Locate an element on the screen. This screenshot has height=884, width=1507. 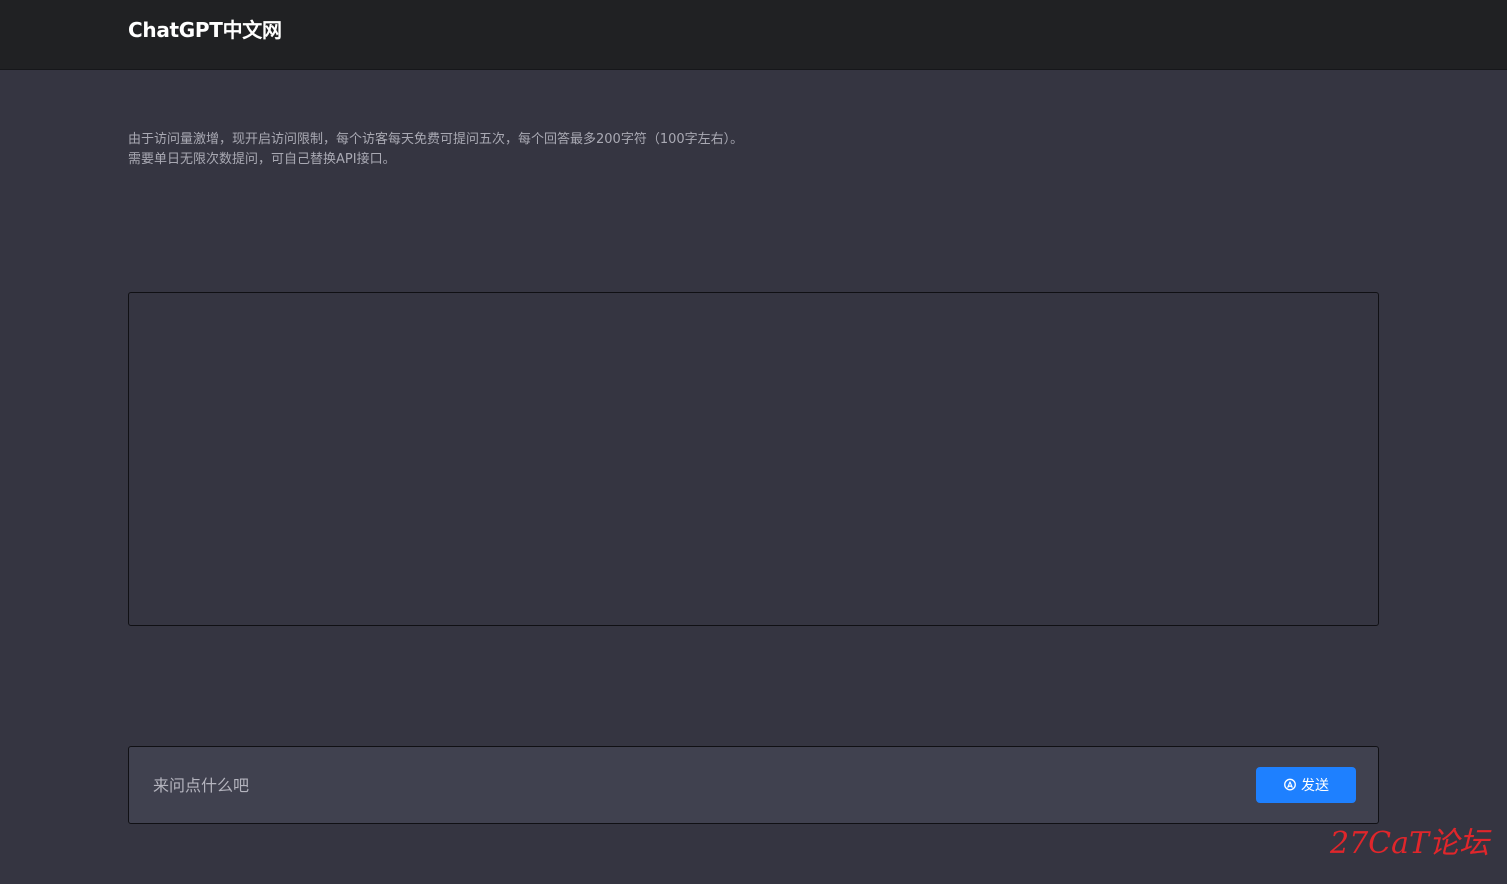
question-composer: 发送 is located at coordinates (753, 785).